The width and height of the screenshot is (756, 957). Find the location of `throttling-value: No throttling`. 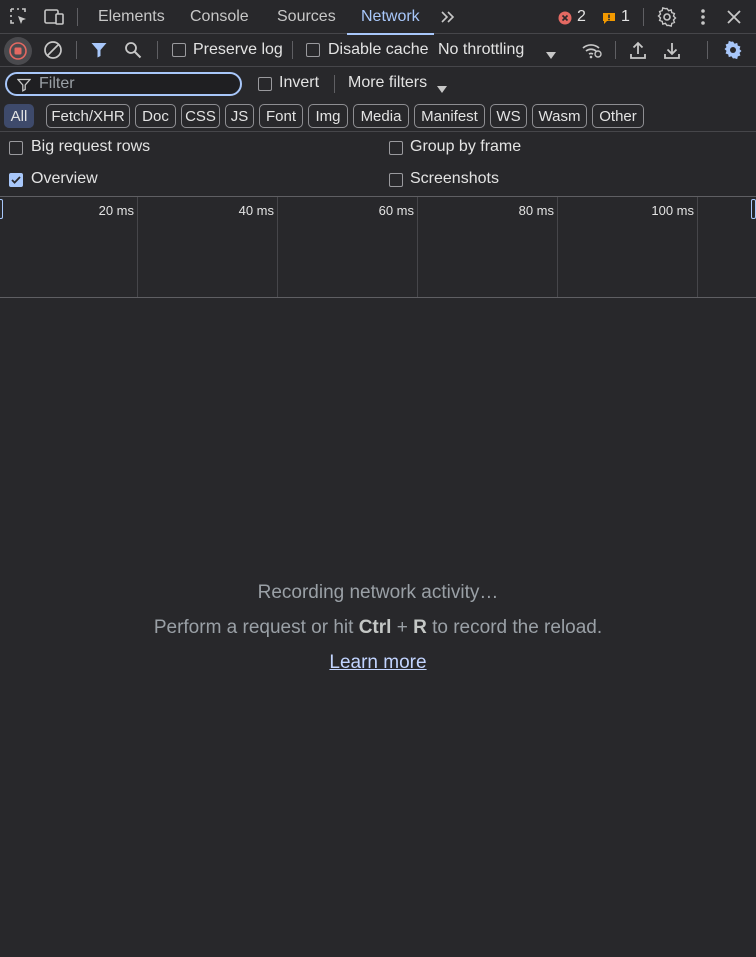

throttling-value: No throttling is located at coordinates (481, 49).